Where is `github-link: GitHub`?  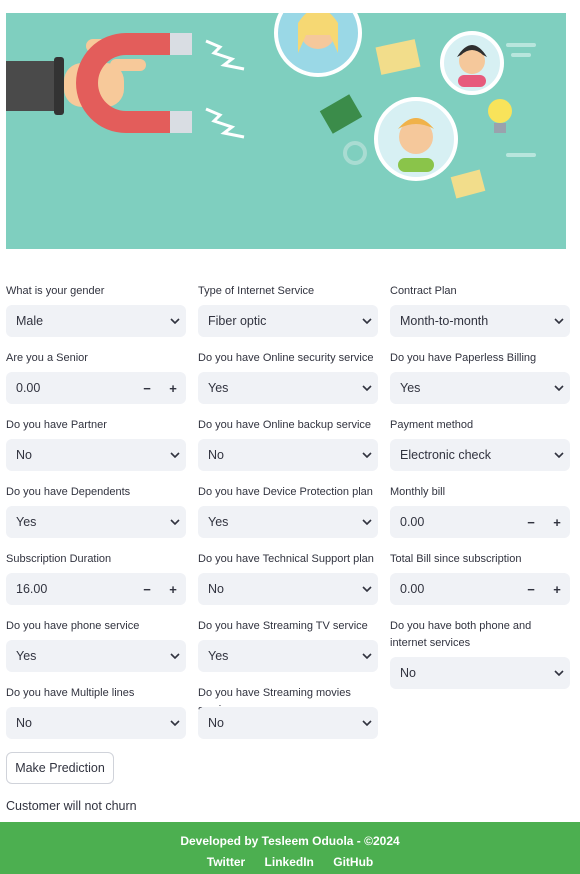 github-link: GitHub is located at coordinates (353, 862).